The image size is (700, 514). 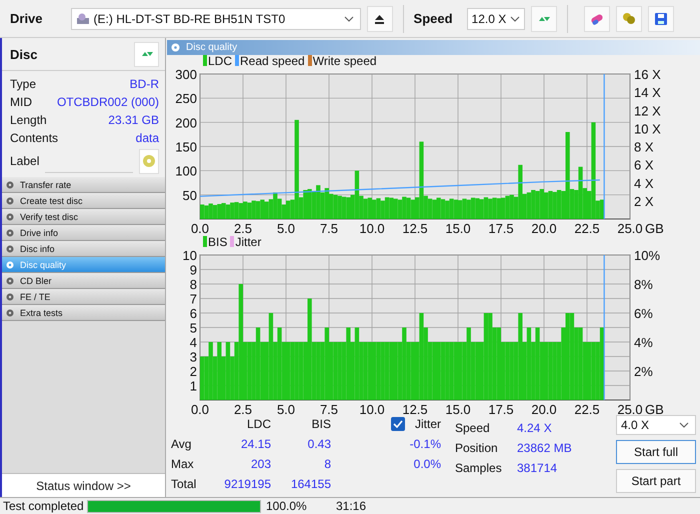 I want to click on panel-title: Disc quality, so click(x=212, y=47).